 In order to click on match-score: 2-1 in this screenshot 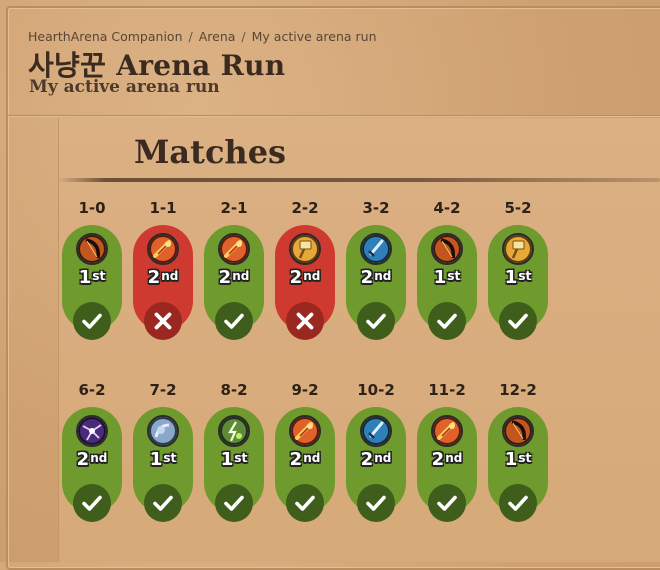, I will do `click(234, 208)`.